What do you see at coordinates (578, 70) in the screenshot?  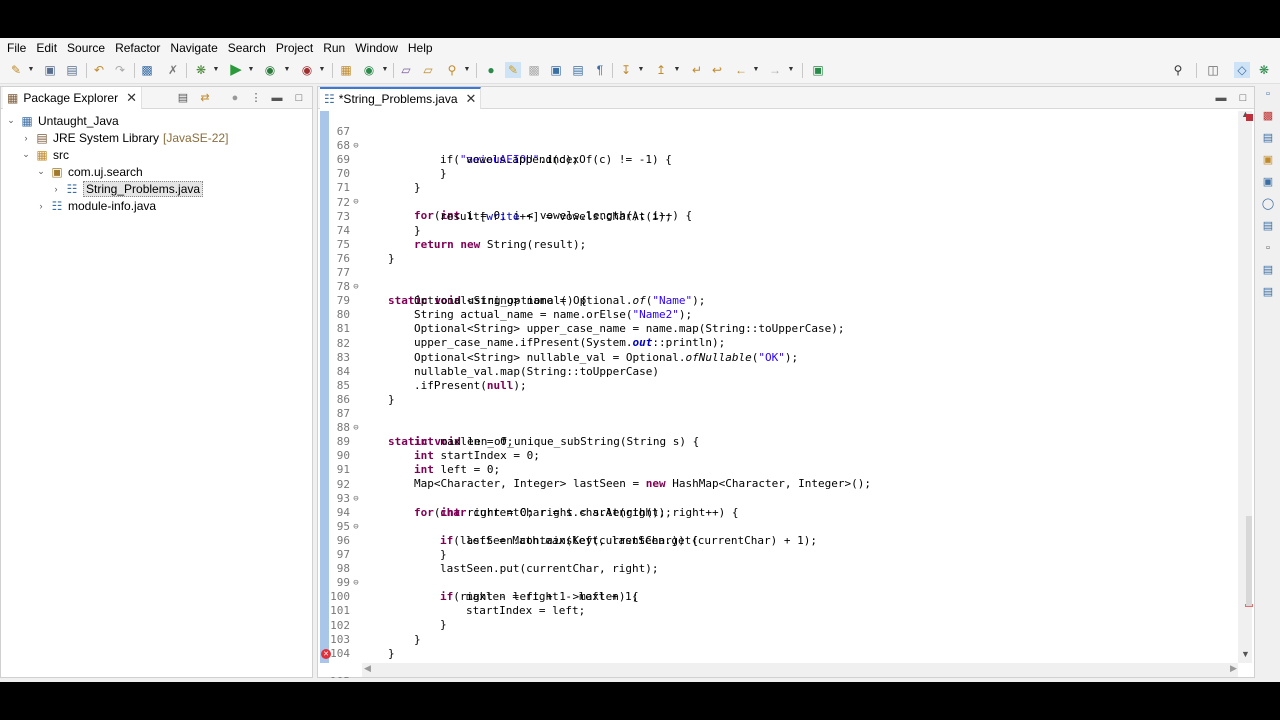 I see `word-wrap-icon: ▤` at bounding box center [578, 70].